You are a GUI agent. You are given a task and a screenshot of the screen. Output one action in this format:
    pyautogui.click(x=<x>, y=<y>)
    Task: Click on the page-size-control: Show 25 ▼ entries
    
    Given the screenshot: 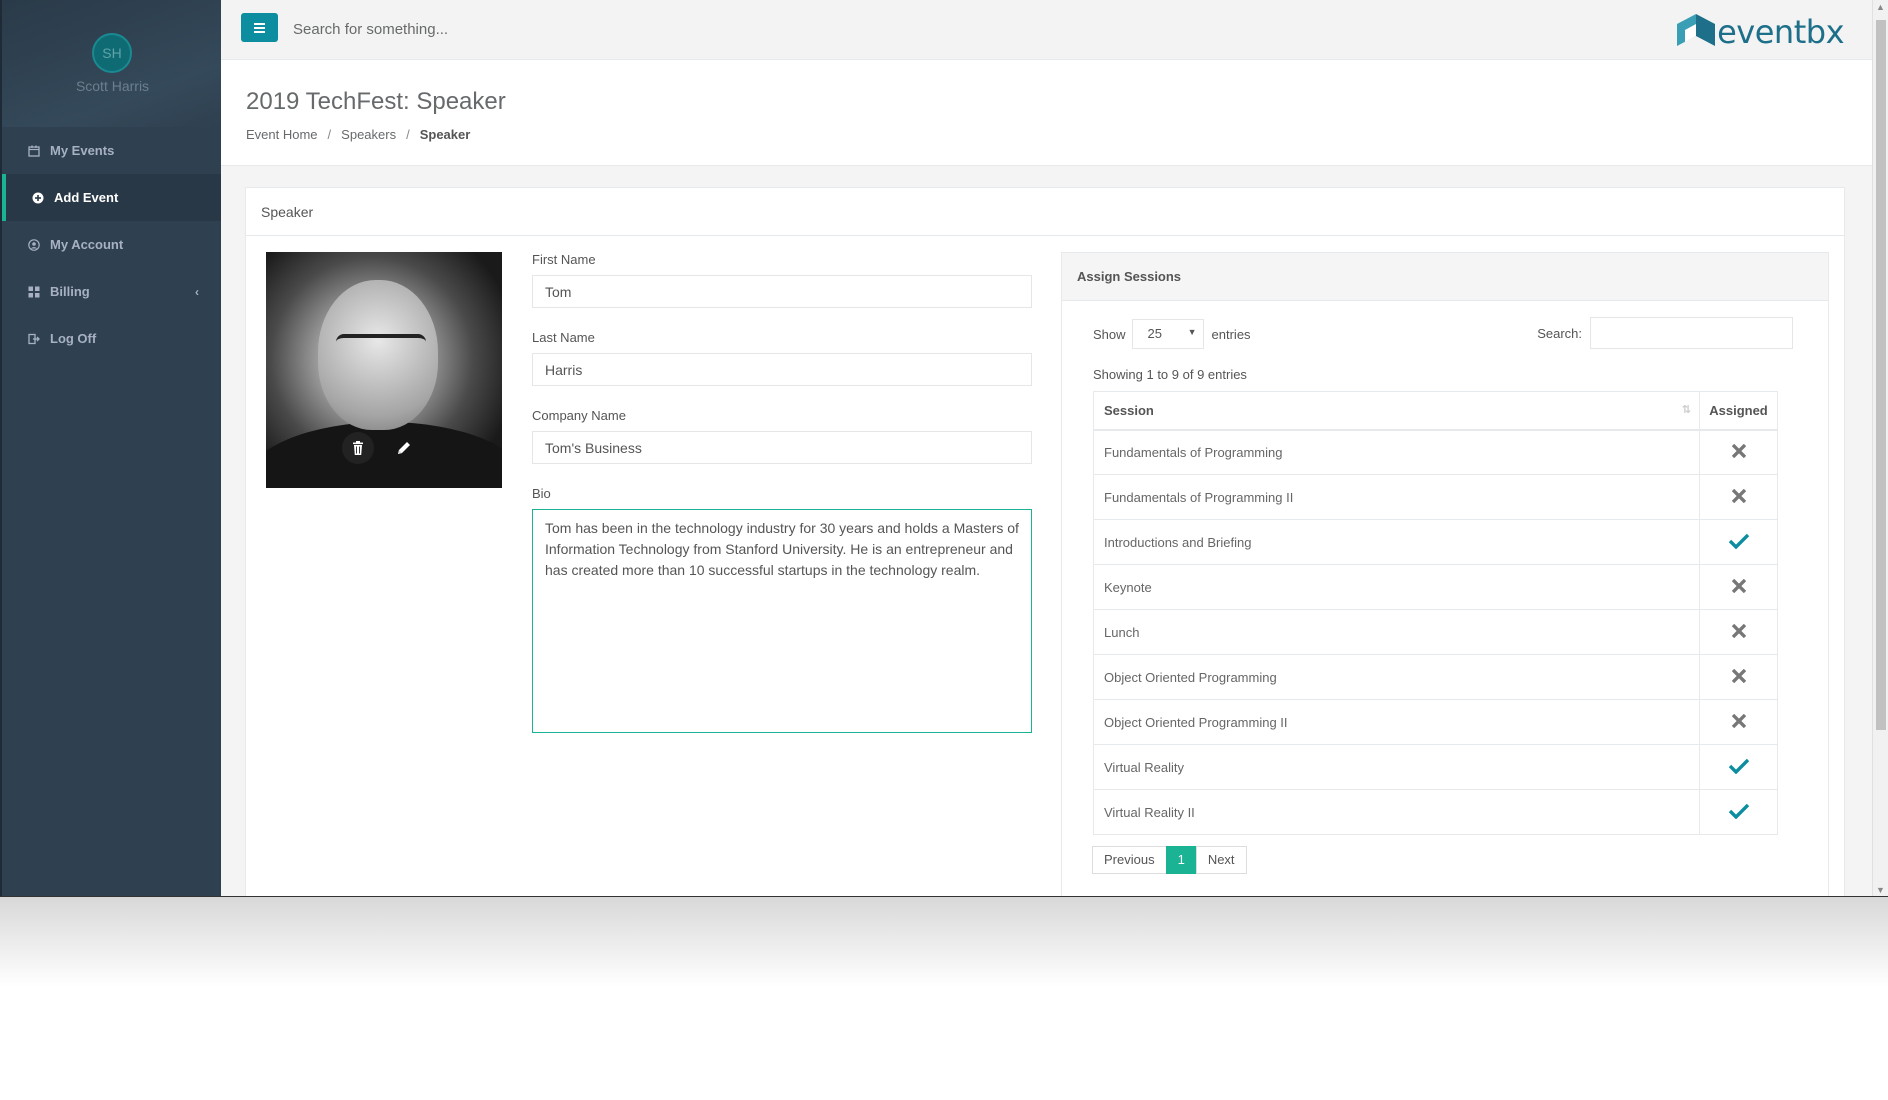 What is the action you would take?
    pyautogui.click(x=1172, y=334)
    